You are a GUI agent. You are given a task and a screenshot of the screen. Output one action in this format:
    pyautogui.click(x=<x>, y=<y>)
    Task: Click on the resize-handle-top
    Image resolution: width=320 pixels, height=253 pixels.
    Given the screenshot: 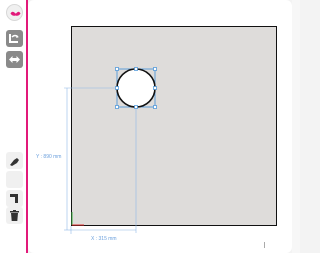 What is the action you would take?
    pyautogui.click(x=136, y=69)
    